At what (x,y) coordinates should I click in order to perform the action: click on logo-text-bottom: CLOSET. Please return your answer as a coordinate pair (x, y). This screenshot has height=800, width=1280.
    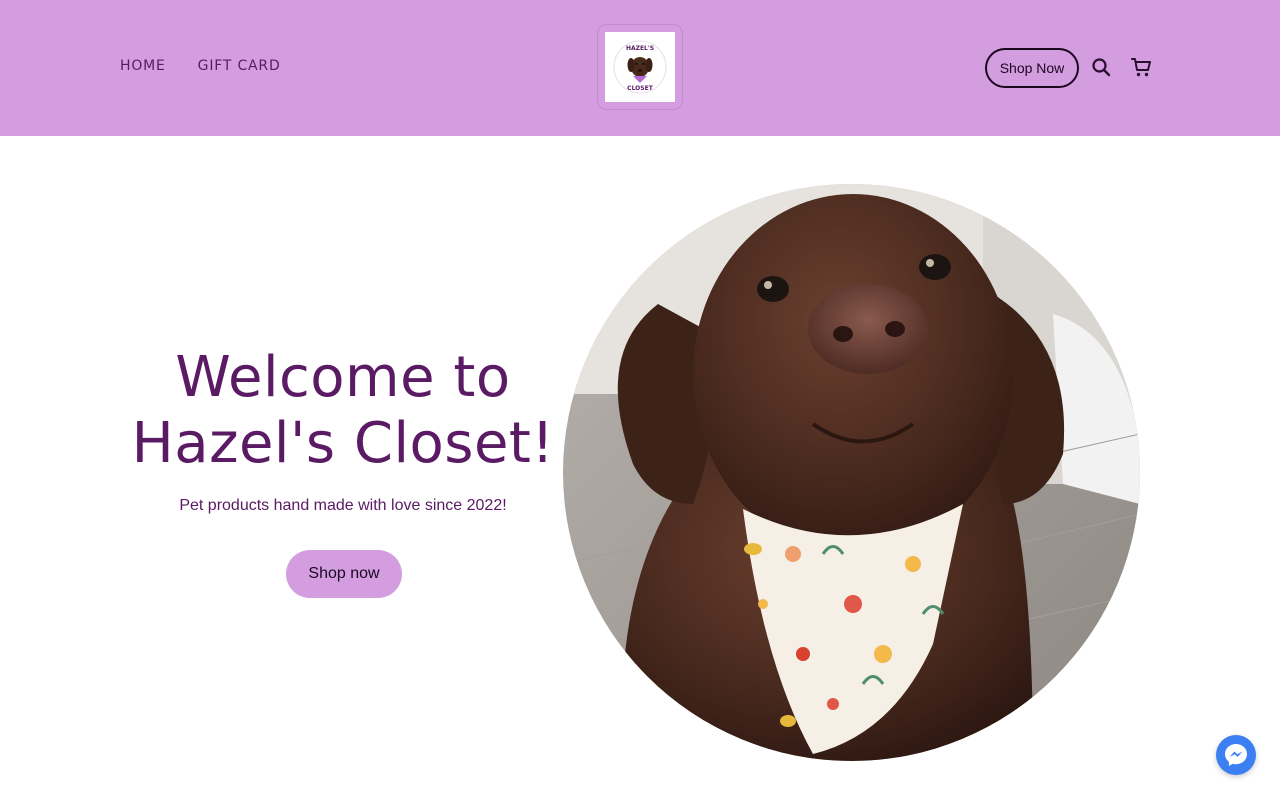
    Looking at the image, I should click on (640, 88).